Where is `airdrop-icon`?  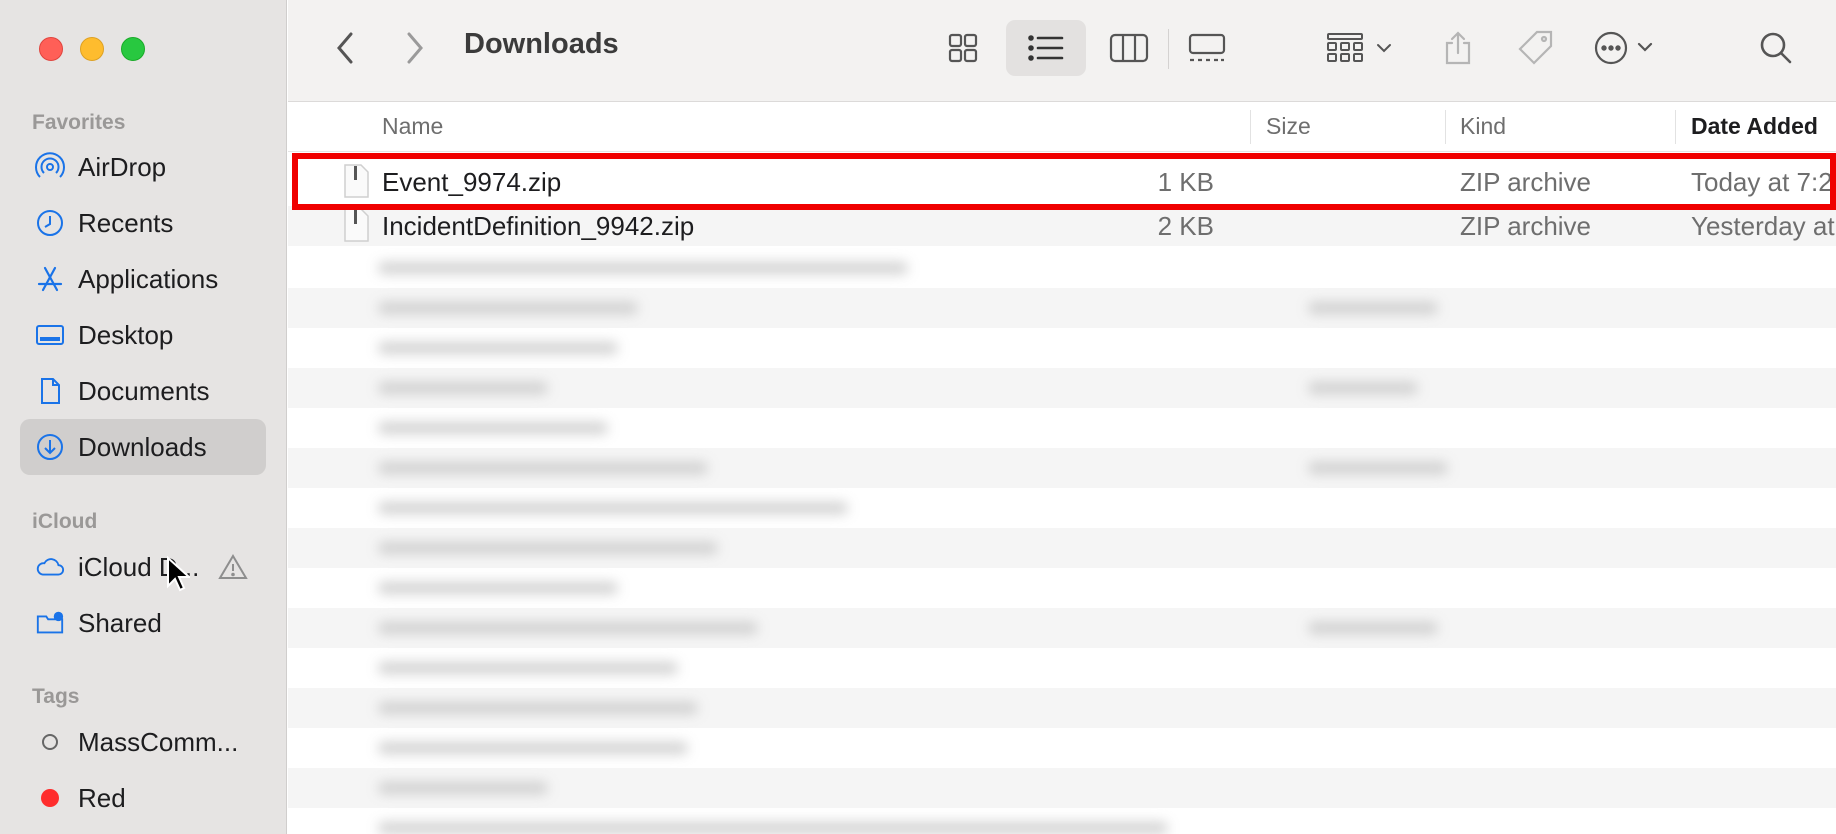
airdrop-icon is located at coordinates (50, 167).